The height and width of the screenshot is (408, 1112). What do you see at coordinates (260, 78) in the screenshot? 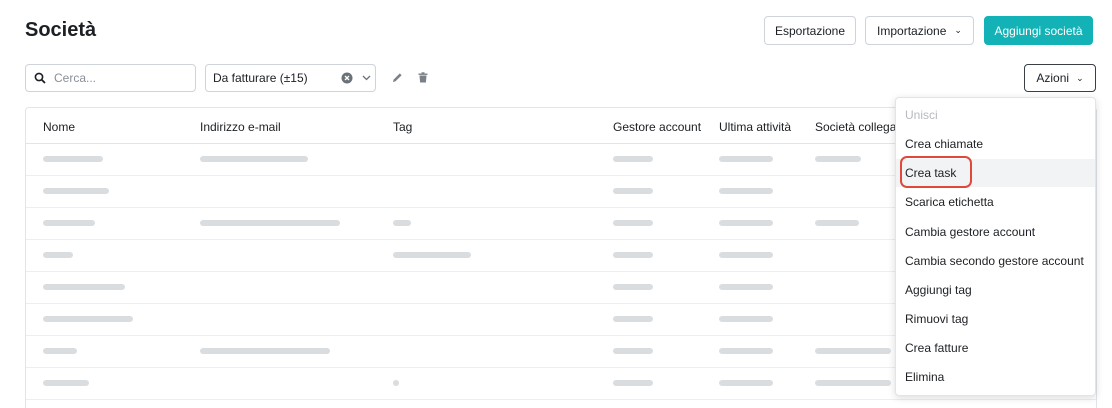
I see `filter-value: Da fatturare (±15)` at bounding box center [260, 78].